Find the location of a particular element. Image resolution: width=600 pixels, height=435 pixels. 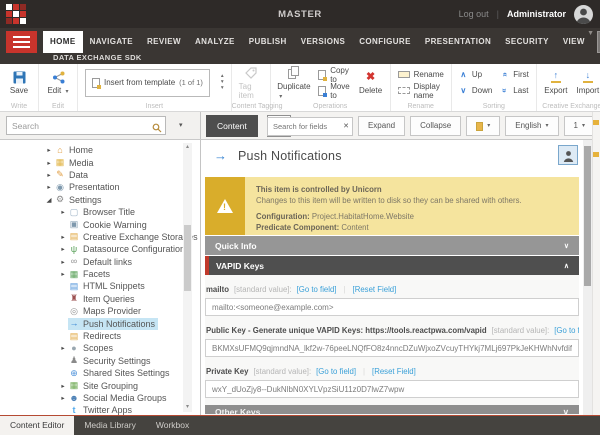

tree-item-label: Push Notifications is located at coordinates (119, 324).